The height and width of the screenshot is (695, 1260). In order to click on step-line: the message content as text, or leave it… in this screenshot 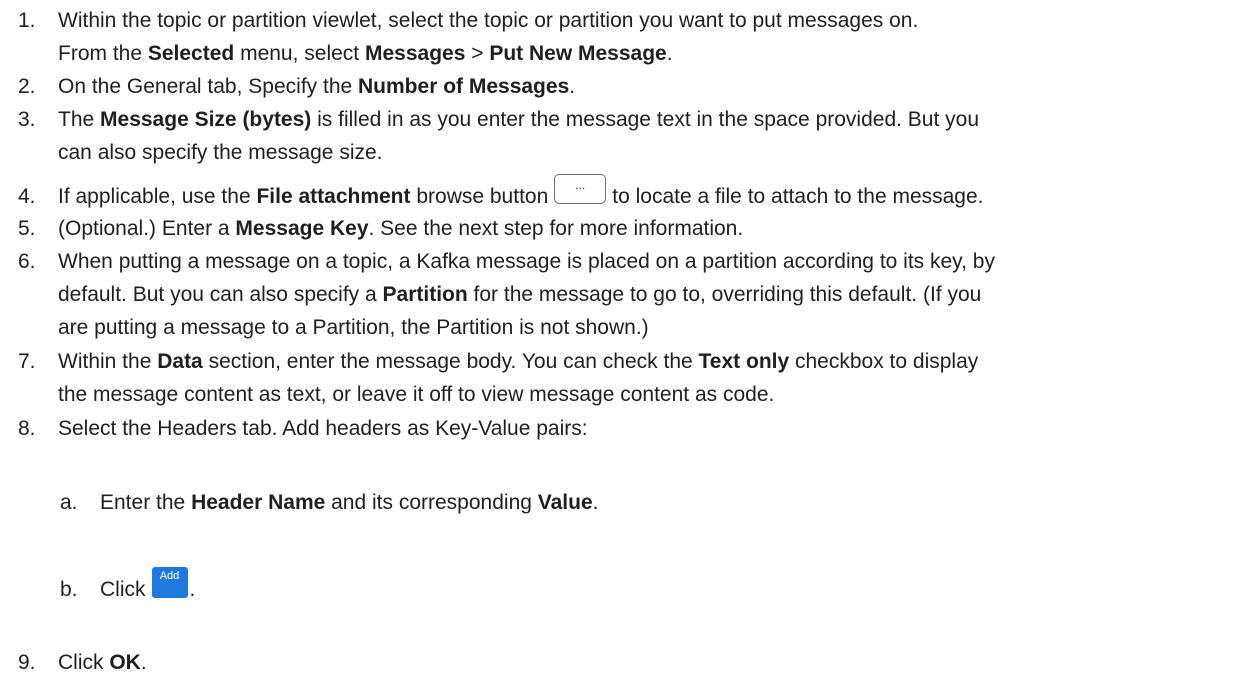, I will do `click(416, 394)`.